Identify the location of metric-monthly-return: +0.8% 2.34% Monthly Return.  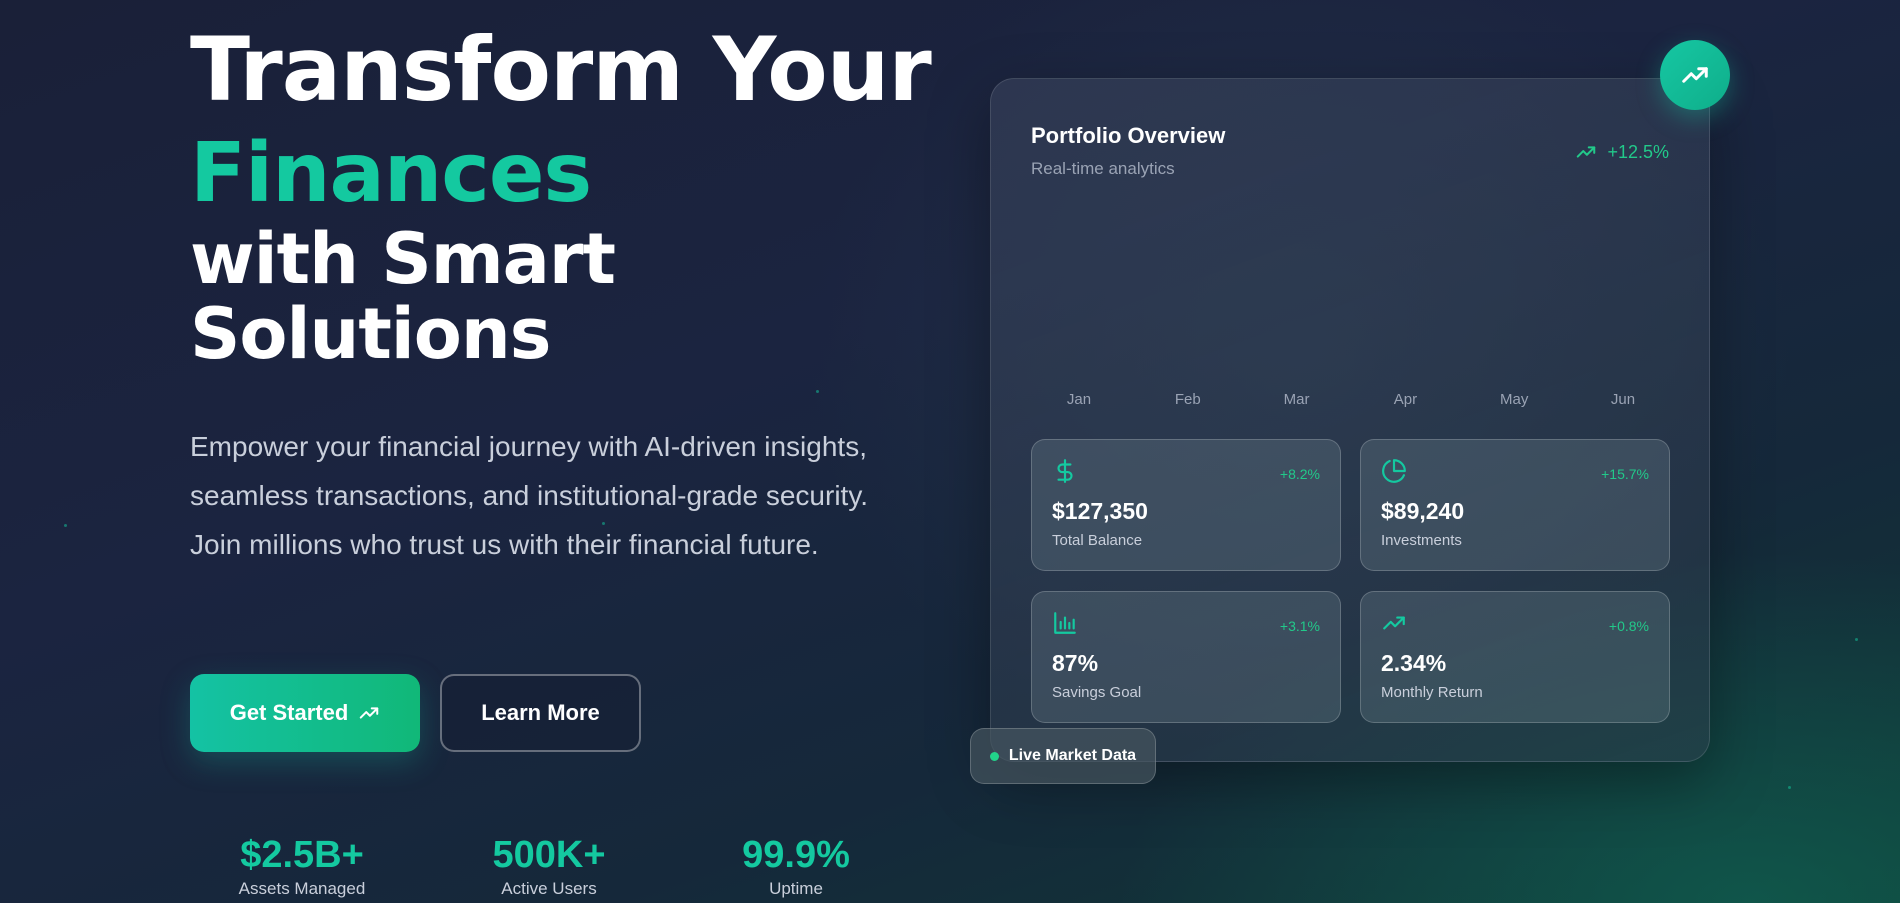
(1515, 657).